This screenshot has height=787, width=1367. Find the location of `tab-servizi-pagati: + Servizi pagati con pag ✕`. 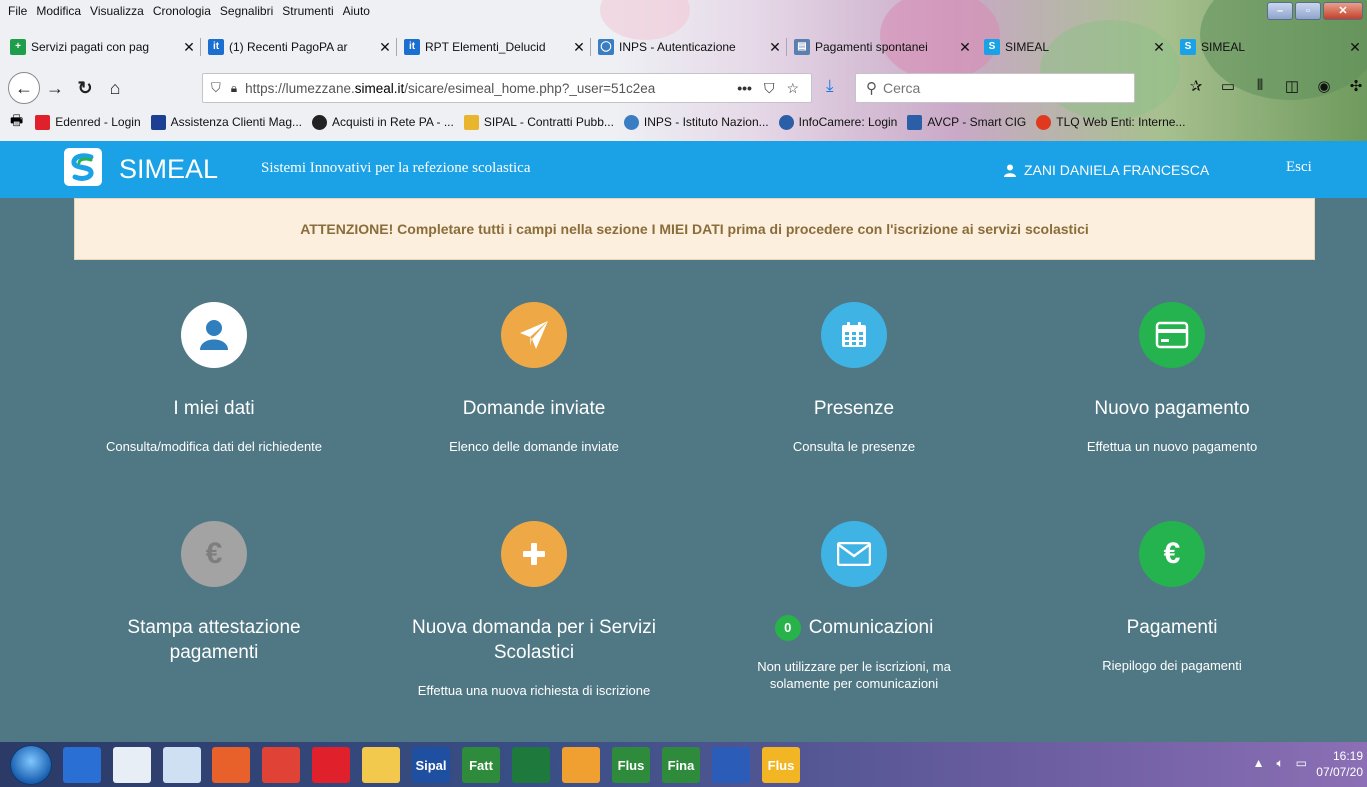

tab-servizi-pagati: + Servizi pagati con pag ✕ is located at coordinates (101, 47).